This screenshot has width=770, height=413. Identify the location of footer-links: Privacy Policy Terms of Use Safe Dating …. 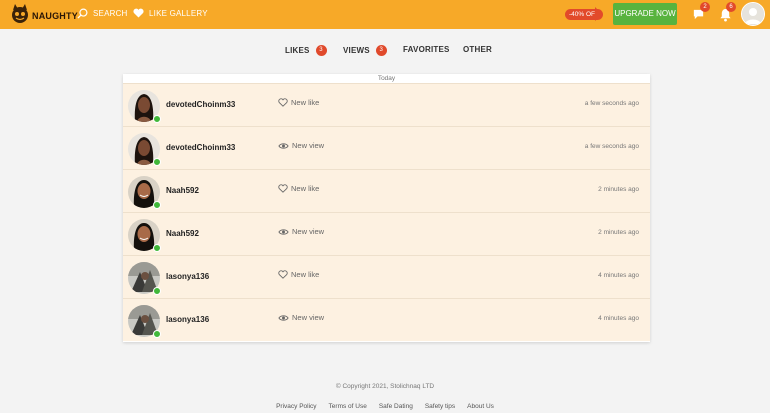
(385, 406).